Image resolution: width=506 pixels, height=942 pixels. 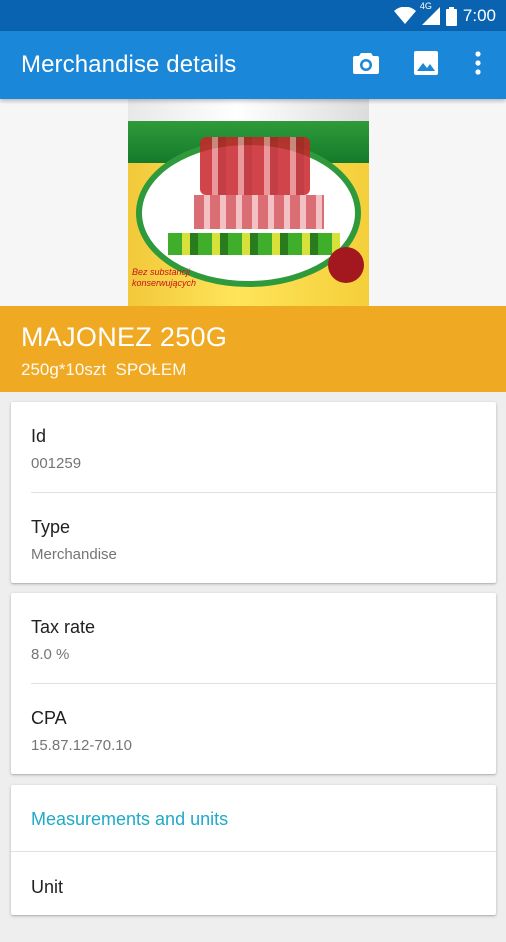 I want to click on tax-rate-value: 8.0 %, so click(x=50, y=654).